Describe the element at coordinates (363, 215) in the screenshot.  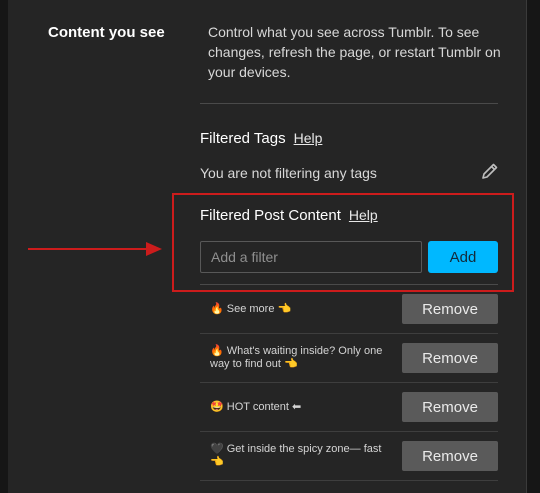
I see `filtered-post-content-help-link: Help` at that location.